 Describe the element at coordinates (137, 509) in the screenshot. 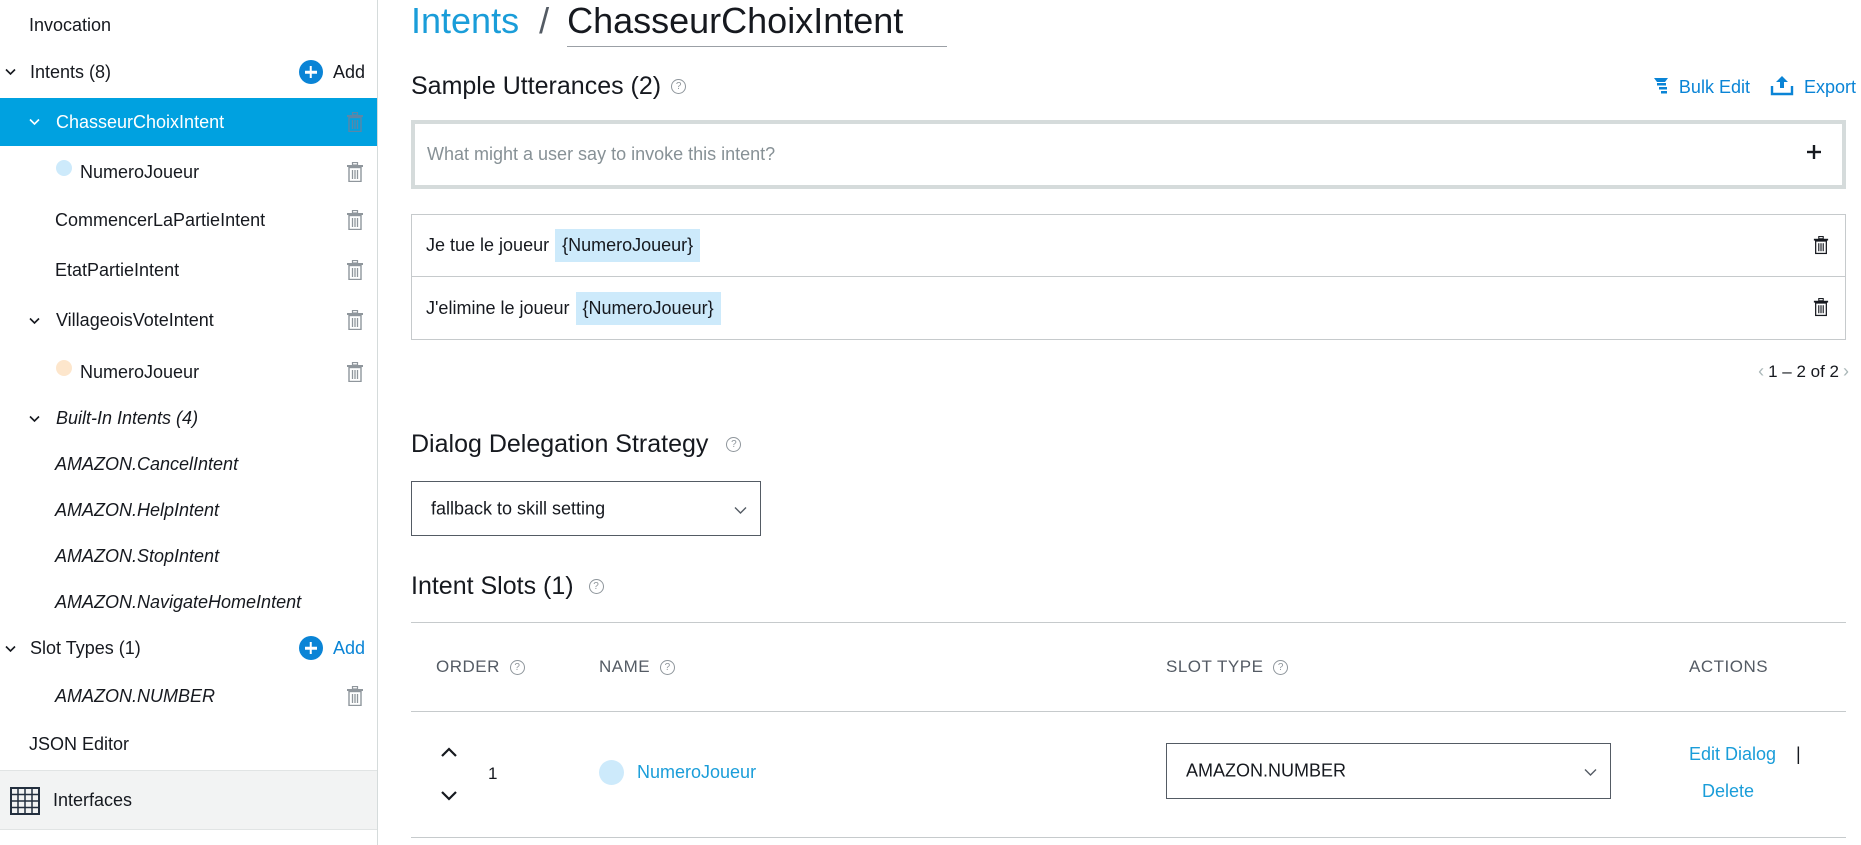

I see `sidebar-item-label: AMAZON.HelpIntent` at that location.